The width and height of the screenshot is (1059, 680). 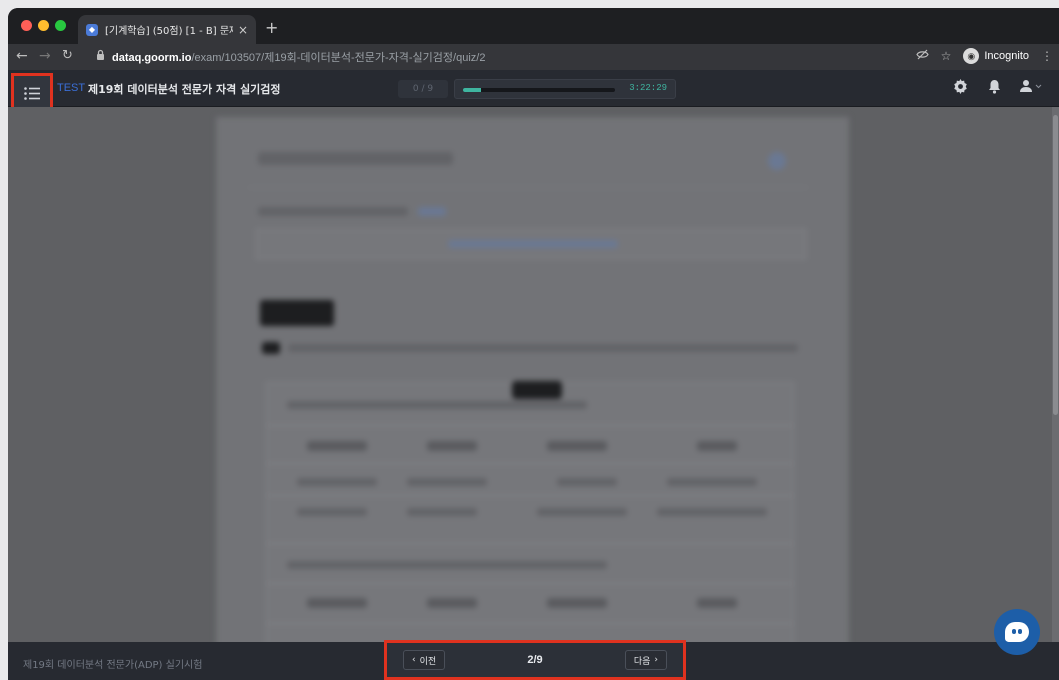 I want to click on timer: 3:22:29, so click(x=648, y=88).